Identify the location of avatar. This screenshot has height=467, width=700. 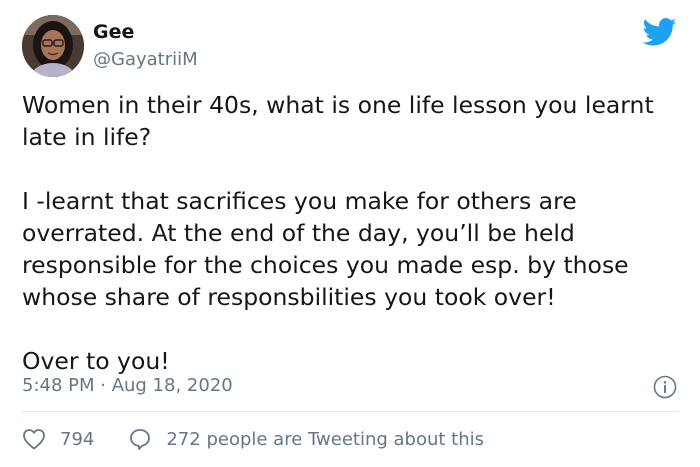
(53, 46).